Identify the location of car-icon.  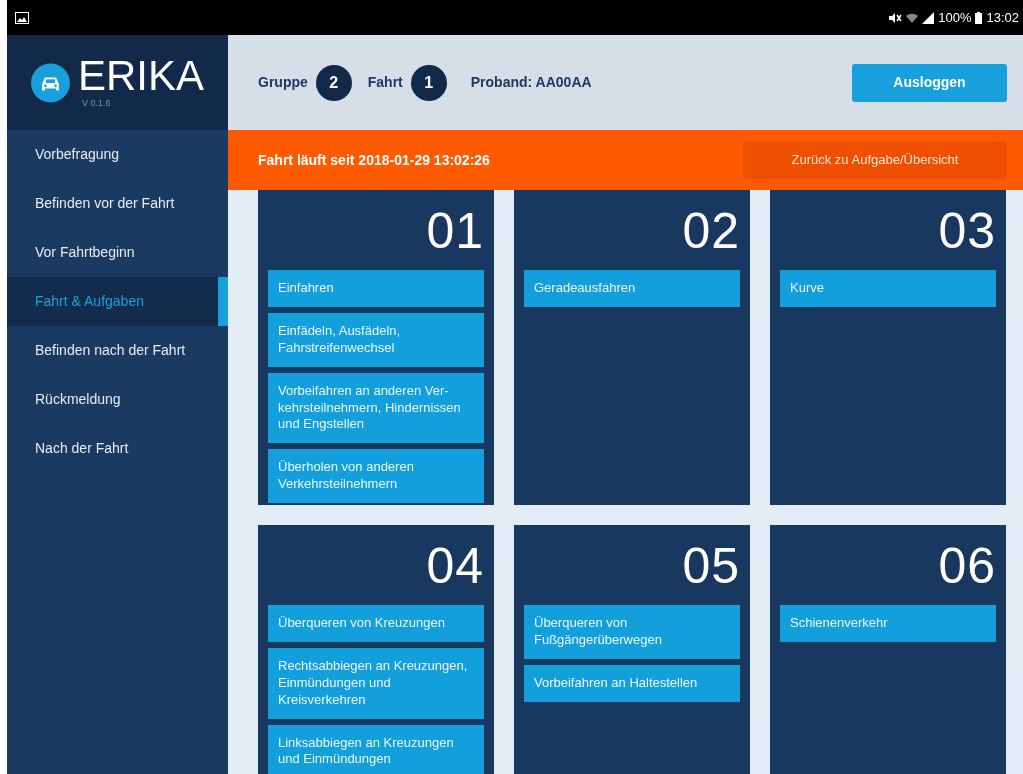
(50, 82).